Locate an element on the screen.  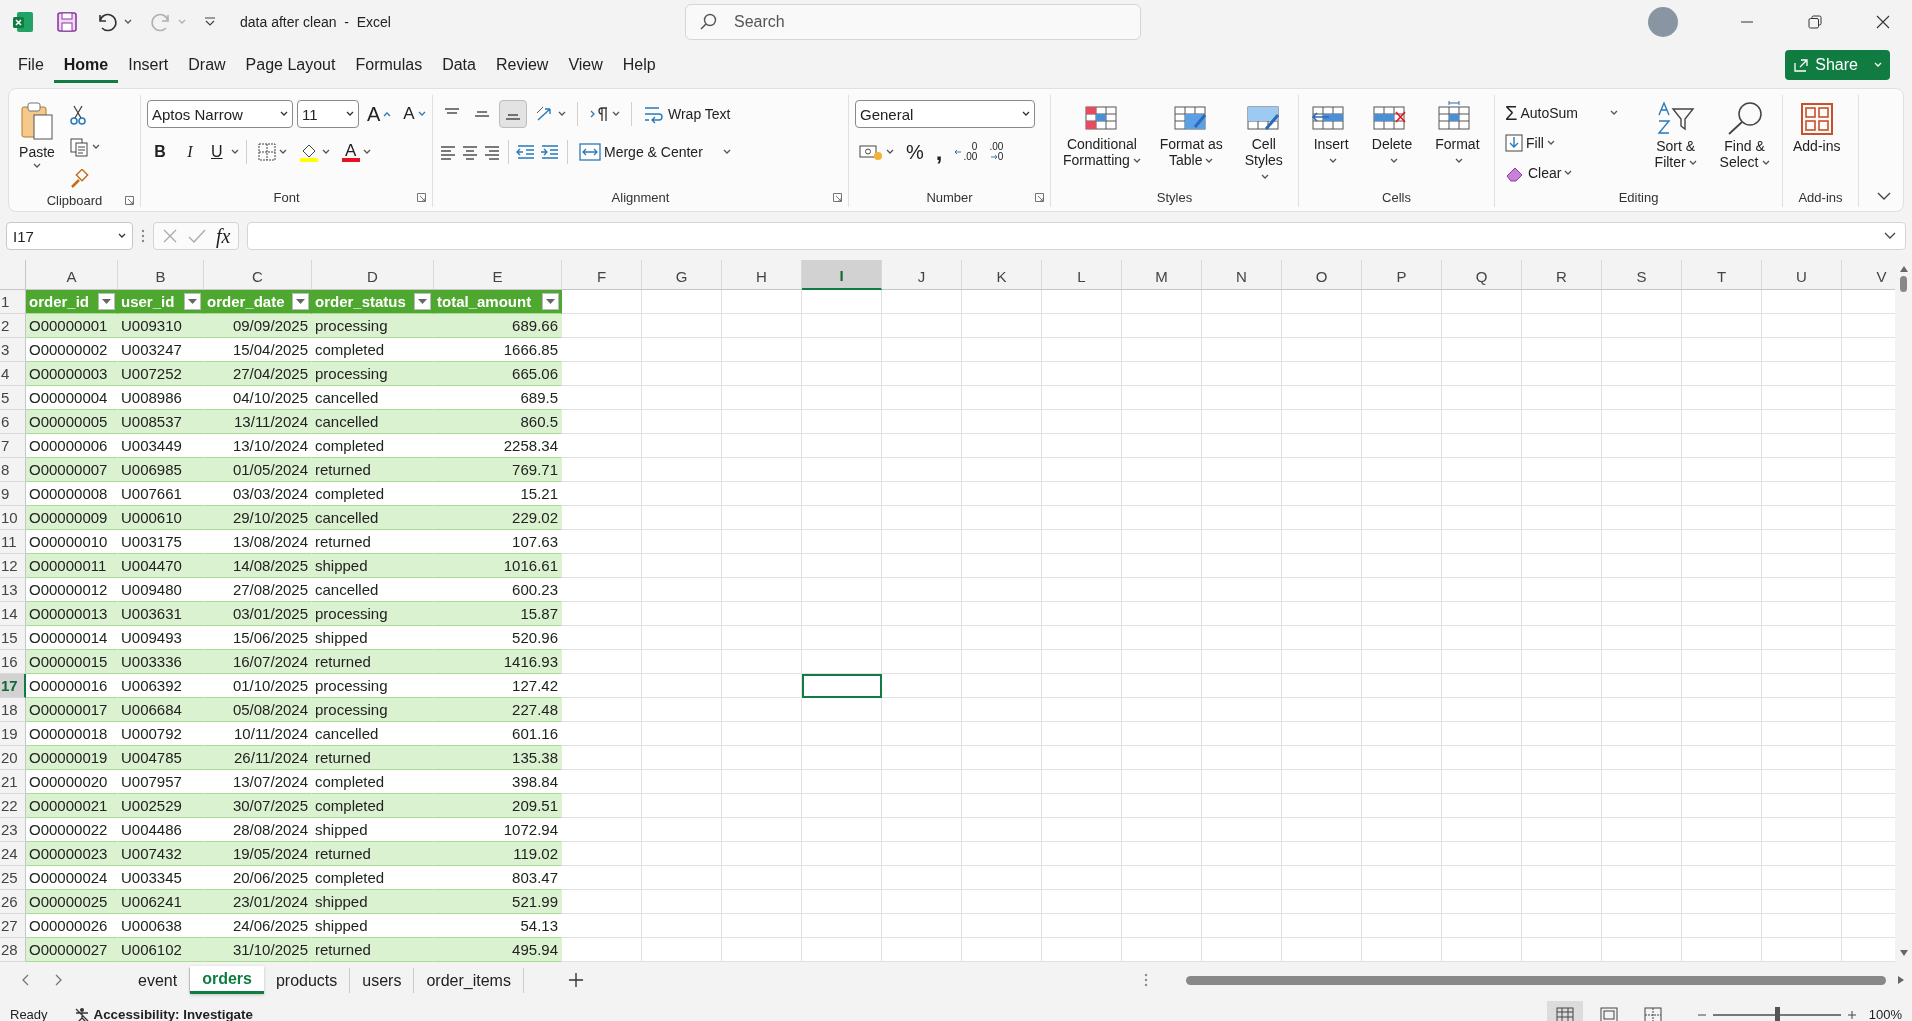
font-size-dropdown: 11 is located at coordinates (328, 114).